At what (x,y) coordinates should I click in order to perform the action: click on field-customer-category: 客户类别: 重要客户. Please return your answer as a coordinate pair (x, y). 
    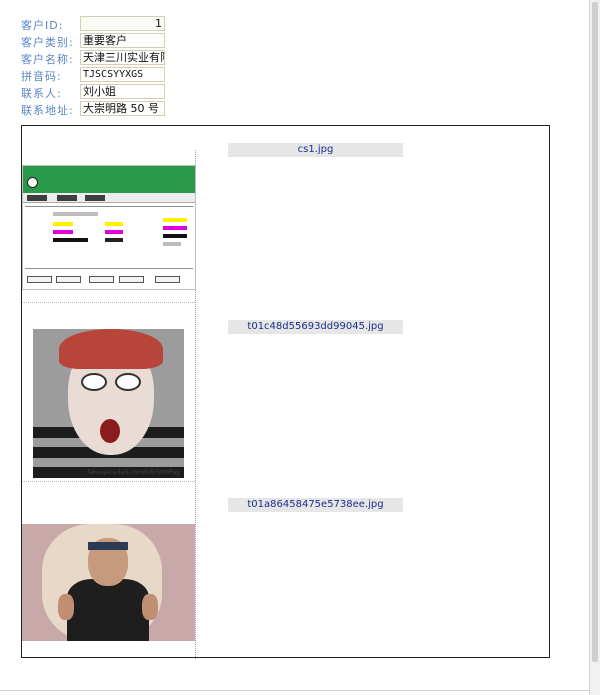
    Looking at the image, I should click on (101, 41).